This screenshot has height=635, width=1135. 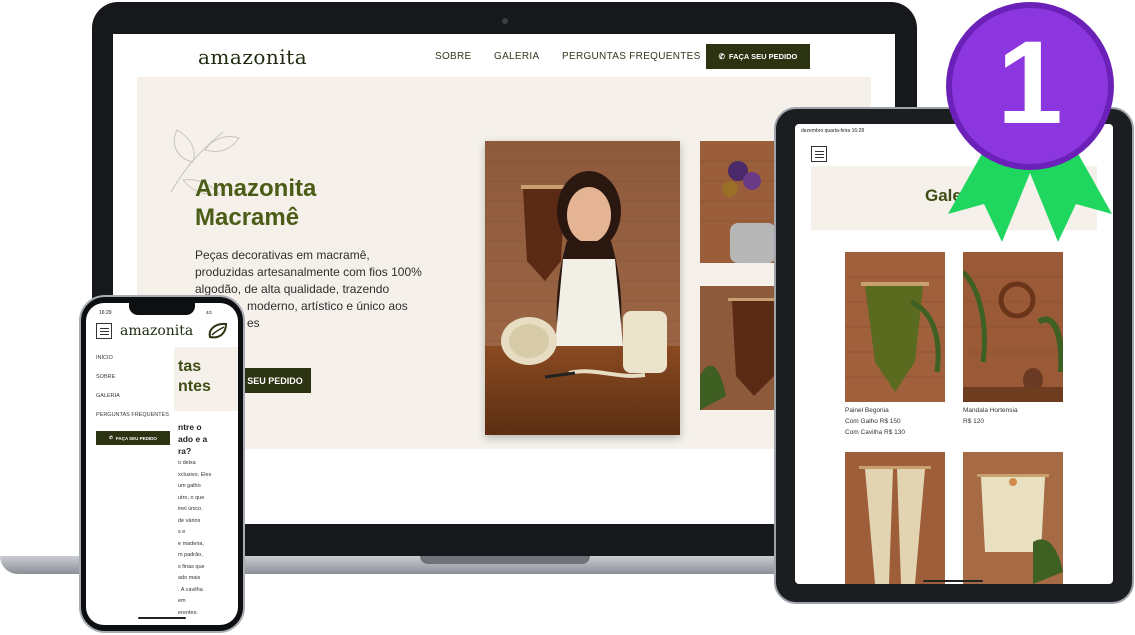 What do you see at coordinates (105, 313) in the screenshot?
I see `phone-status-time: 16:29` at bounding box center [105, 313].